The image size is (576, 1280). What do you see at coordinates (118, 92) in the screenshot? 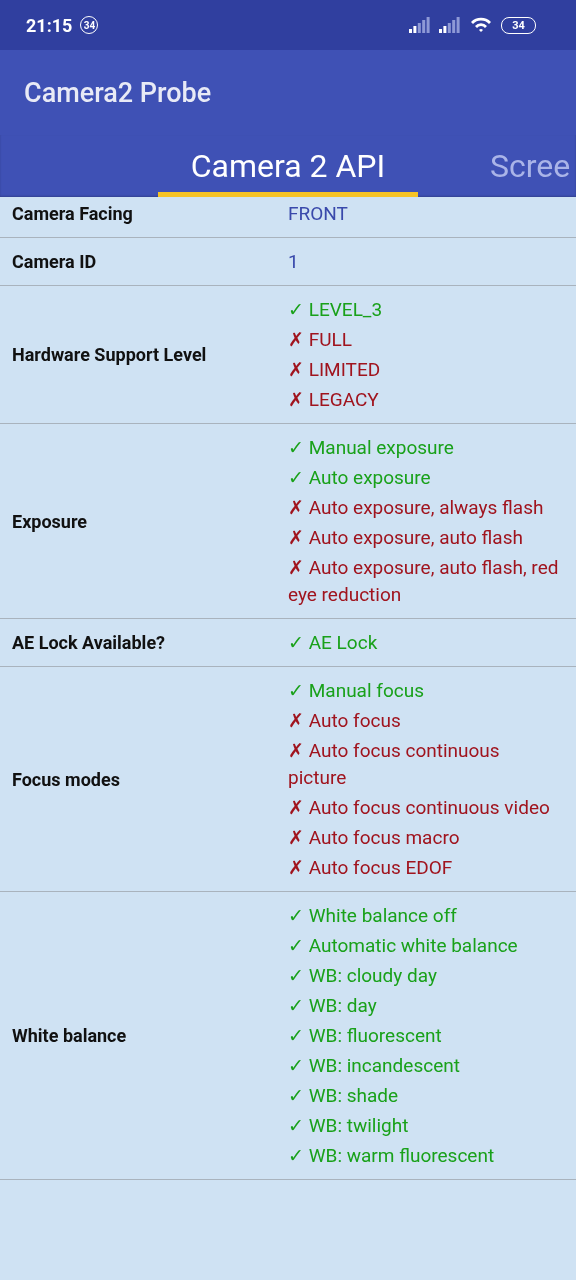
I see `app-title: Camera2 Probe` at bounding box center [118, 92].